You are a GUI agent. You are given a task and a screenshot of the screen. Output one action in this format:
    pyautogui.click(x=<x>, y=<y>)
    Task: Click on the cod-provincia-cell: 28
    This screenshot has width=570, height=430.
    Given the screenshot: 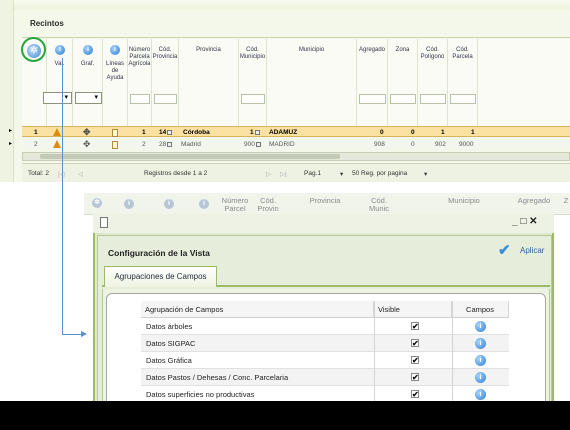 What is the action you would take?
    pyautogui.click(x=166, y=144)
    